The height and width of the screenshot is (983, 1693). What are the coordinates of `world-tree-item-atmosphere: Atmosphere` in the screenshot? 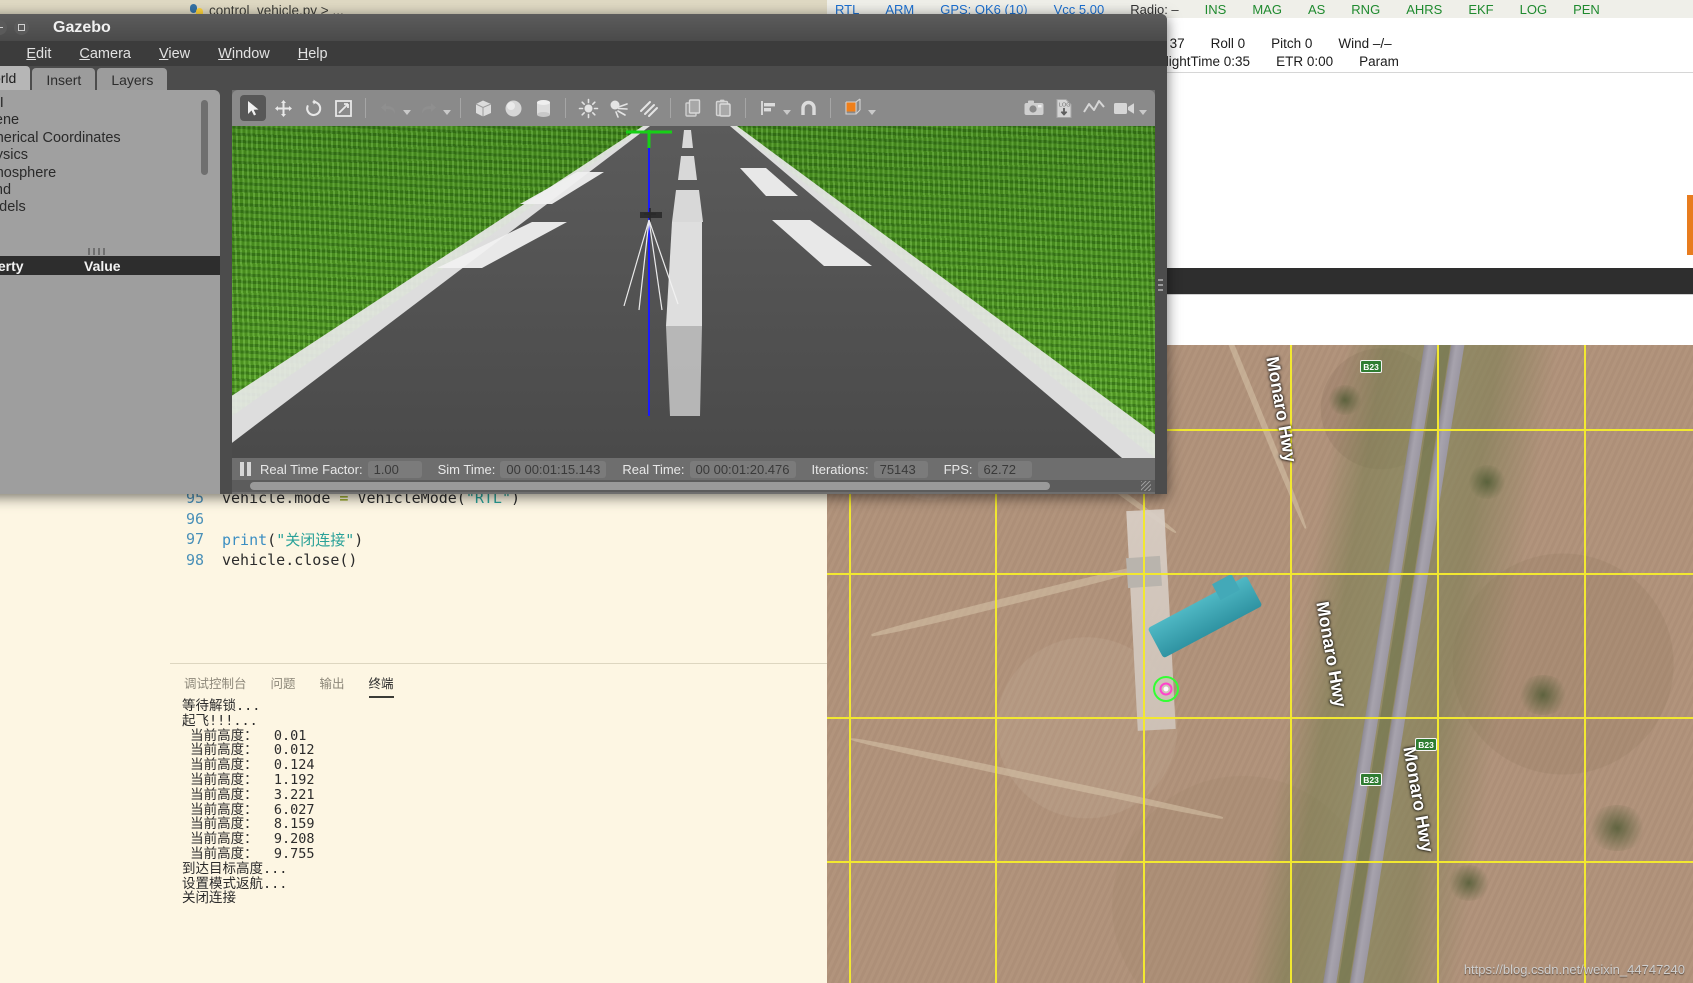 It's located at (110, 173).